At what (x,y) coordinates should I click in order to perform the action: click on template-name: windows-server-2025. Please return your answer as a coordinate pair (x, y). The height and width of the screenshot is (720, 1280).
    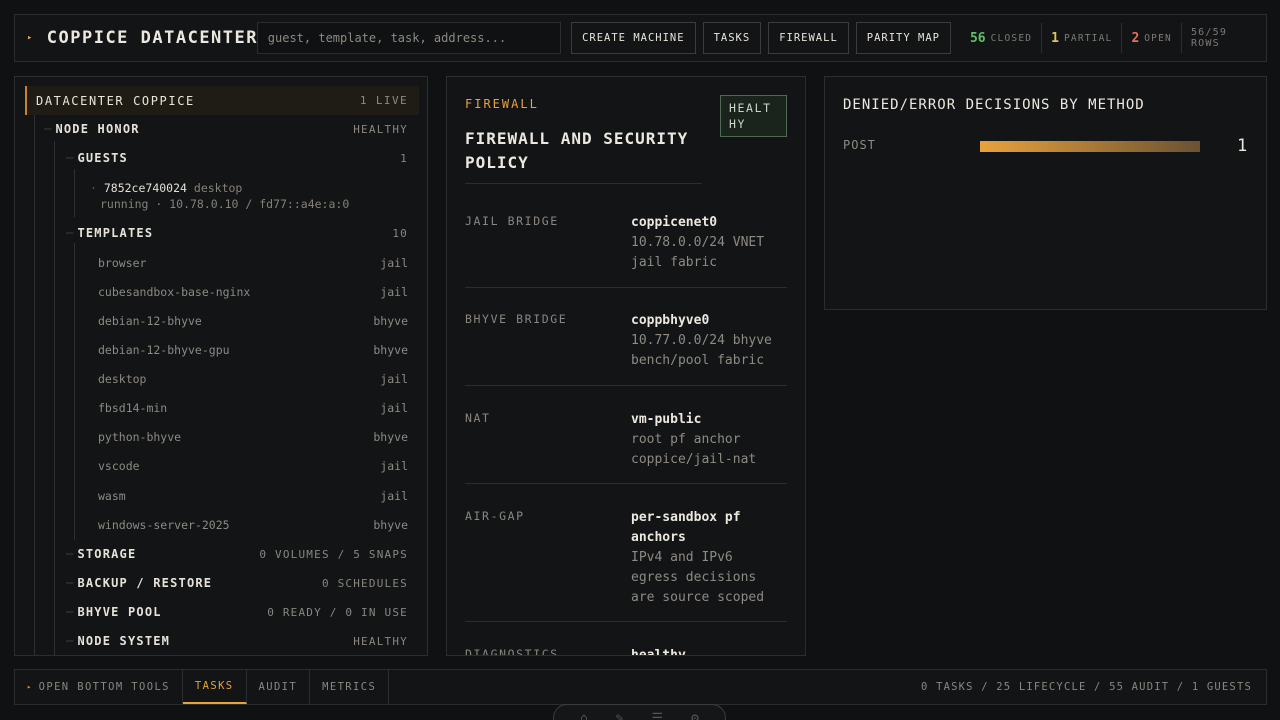
    Looking at the image, I should click on (164, 525).